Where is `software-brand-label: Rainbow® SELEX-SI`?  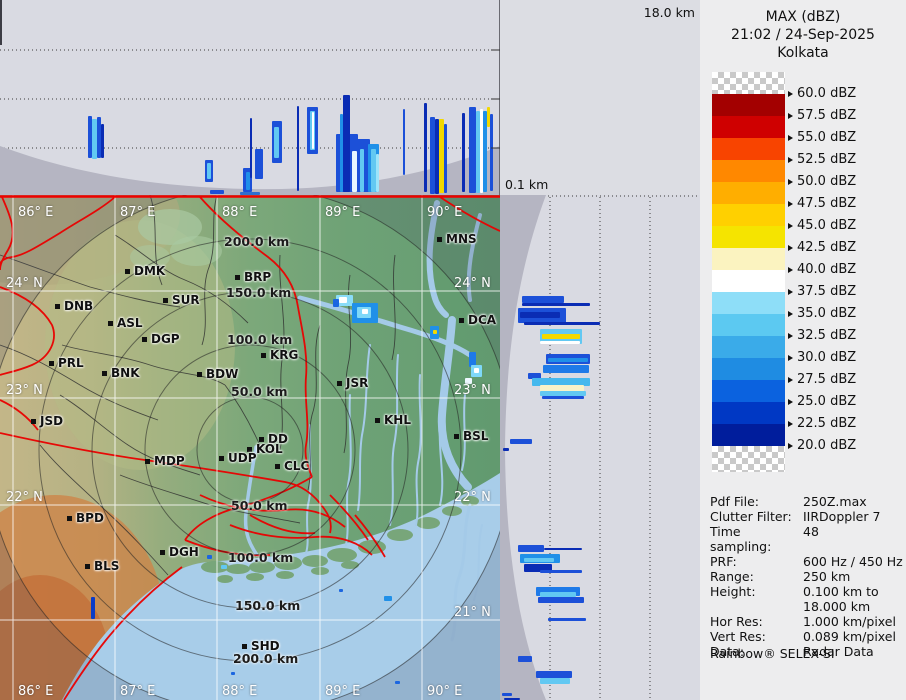
software-brand-label: Rainbow® SELEX-SI is located at coordinates (772, 653).